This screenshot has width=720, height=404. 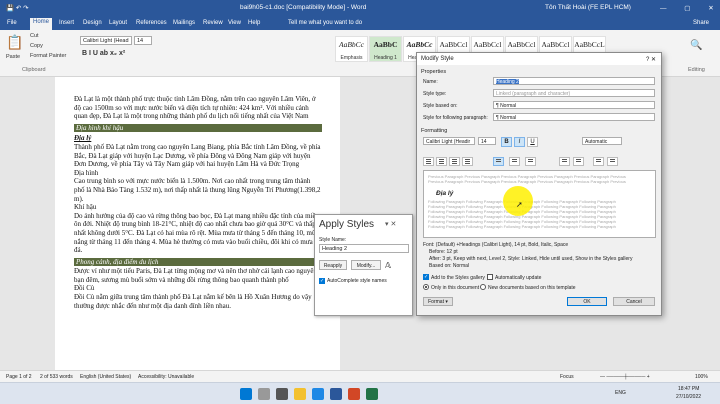 What do you see at coordinates (487, 141) in the screenshot?
I see `size-select: 14` at bounding box center [487, 141].